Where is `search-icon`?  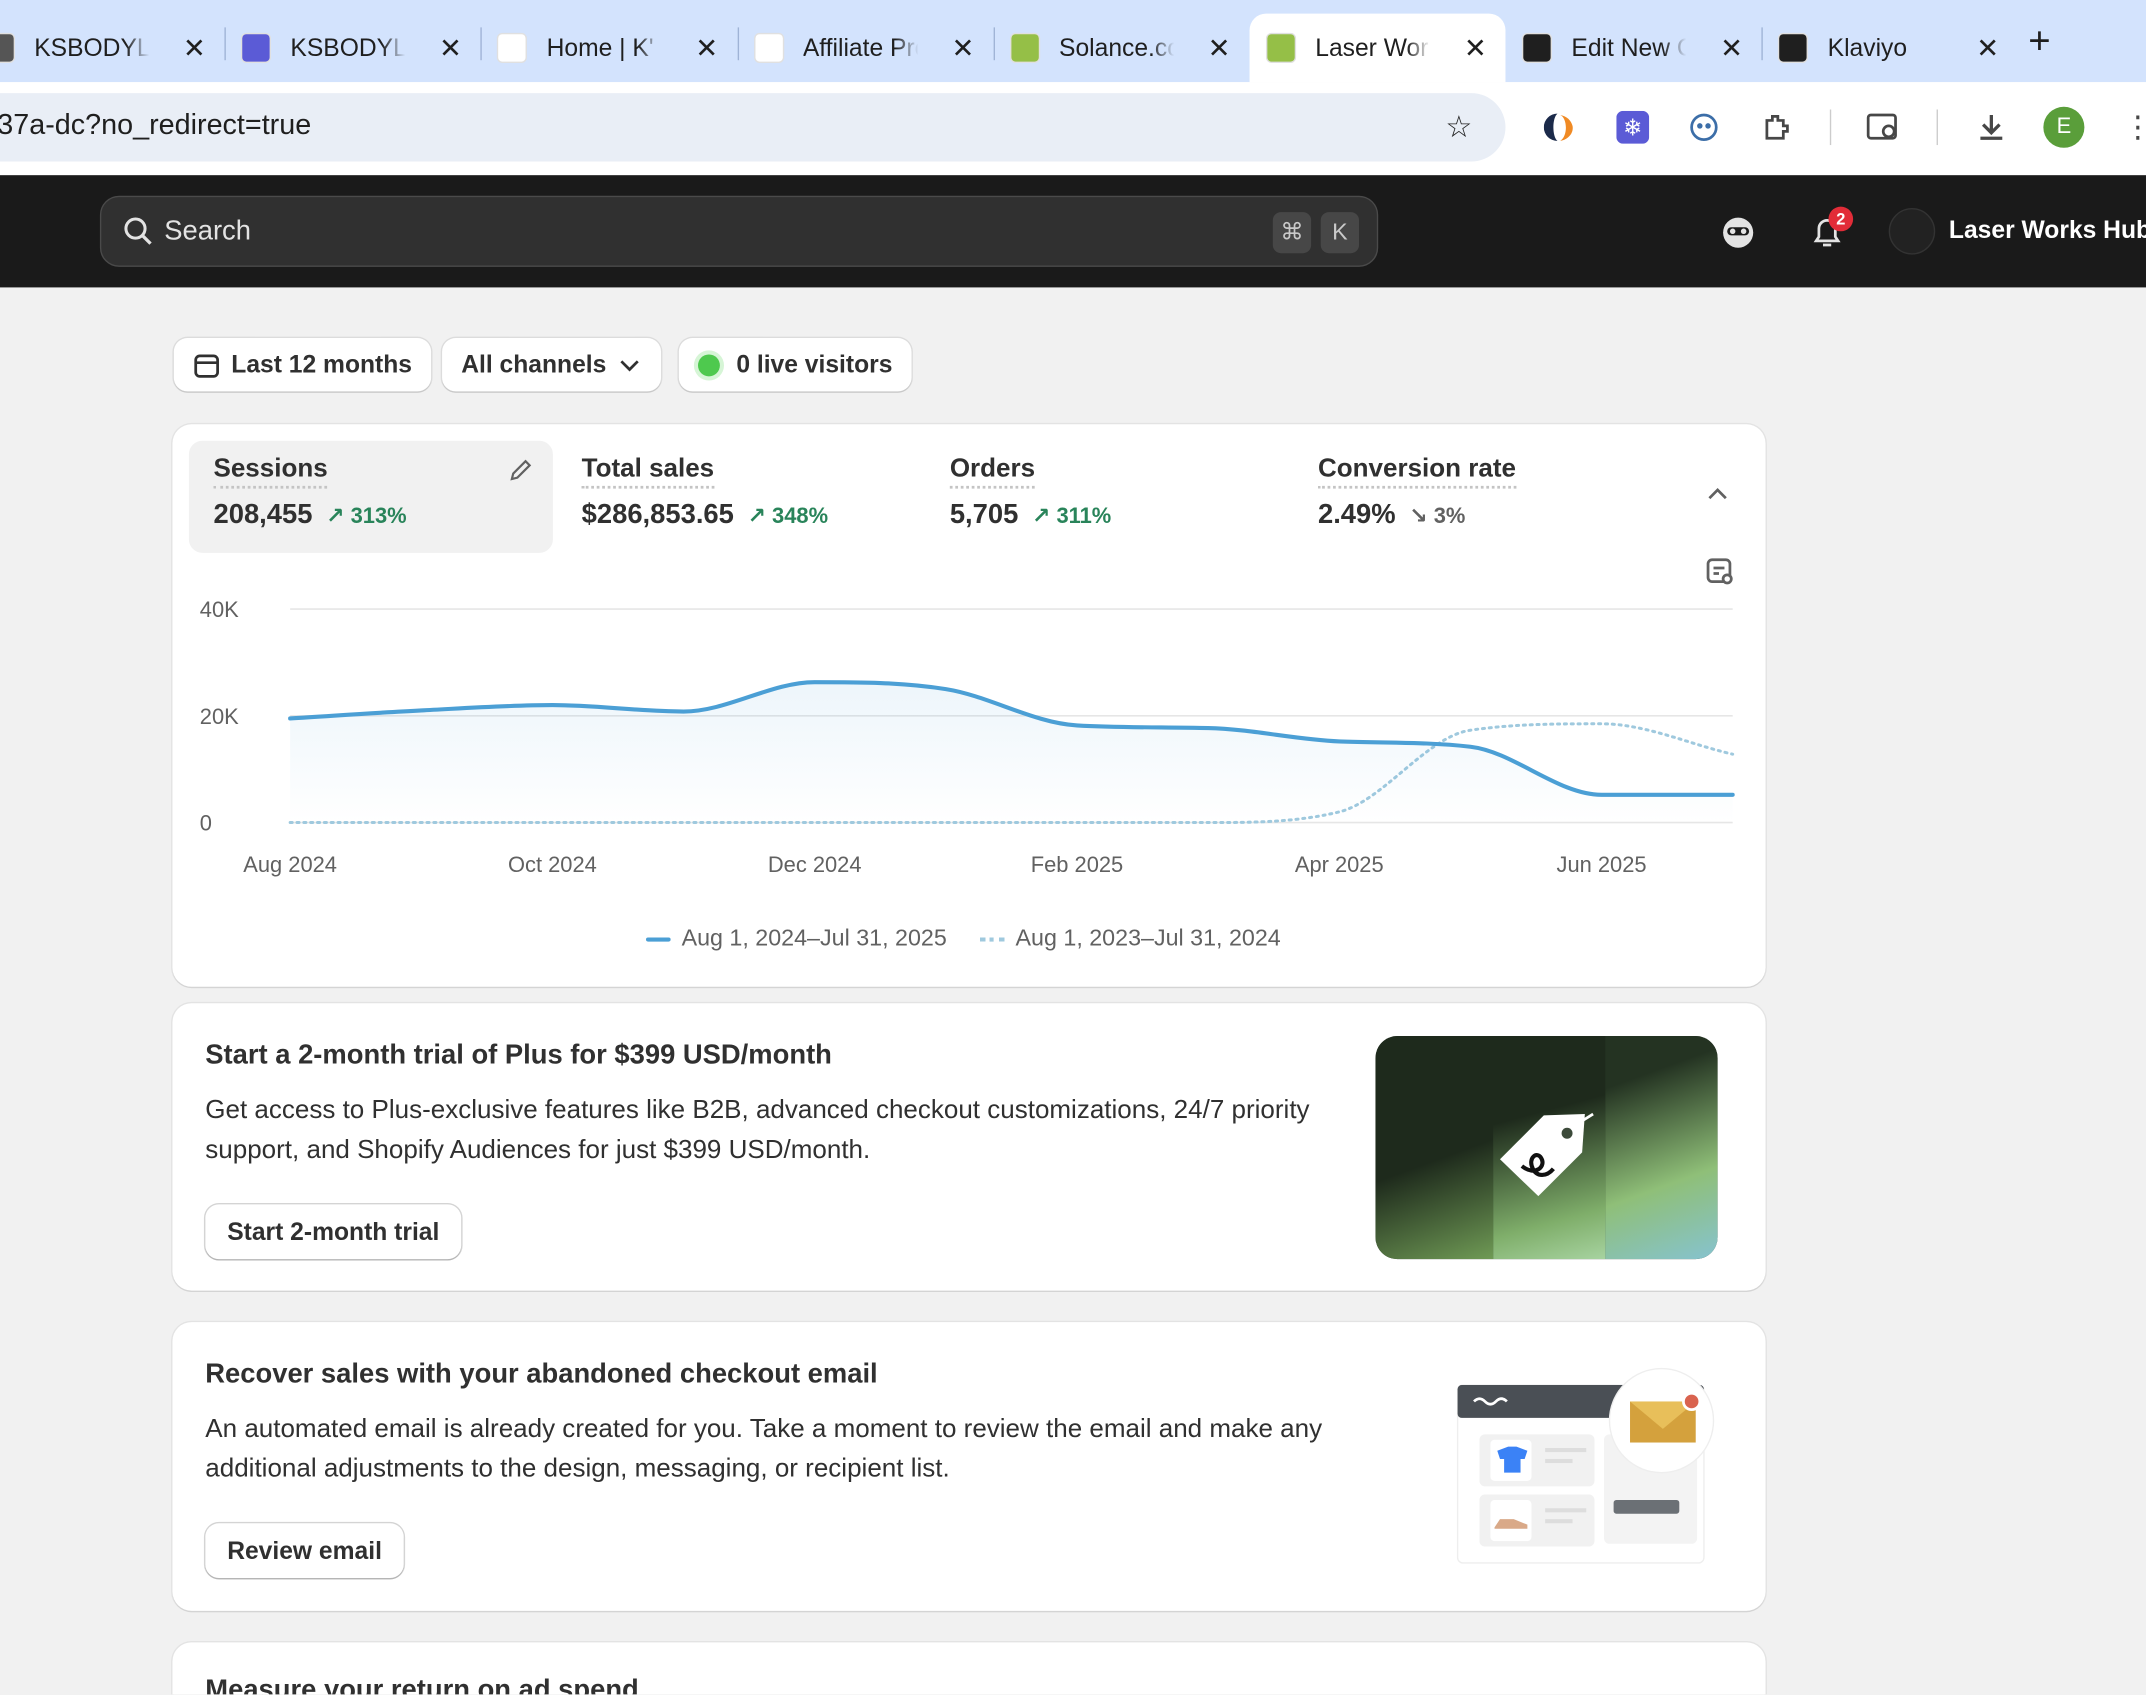 search-icon is located at coordinates (138, 234).